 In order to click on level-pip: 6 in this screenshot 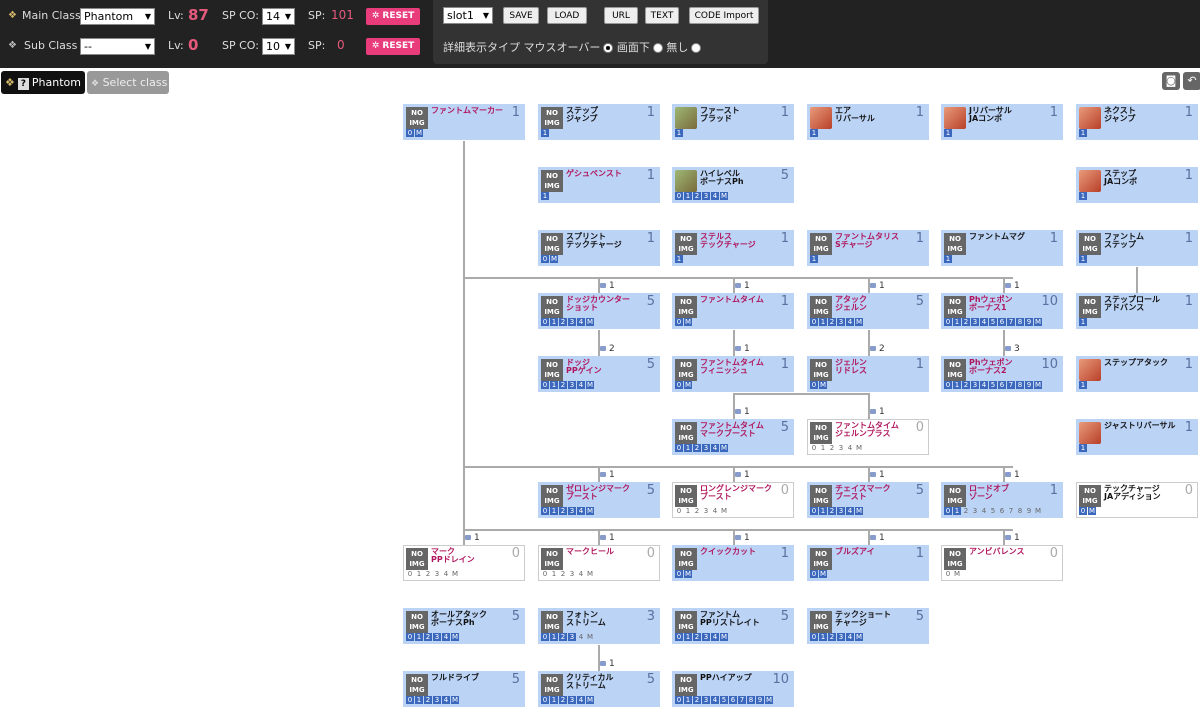, I will do `click(733, 700)`.